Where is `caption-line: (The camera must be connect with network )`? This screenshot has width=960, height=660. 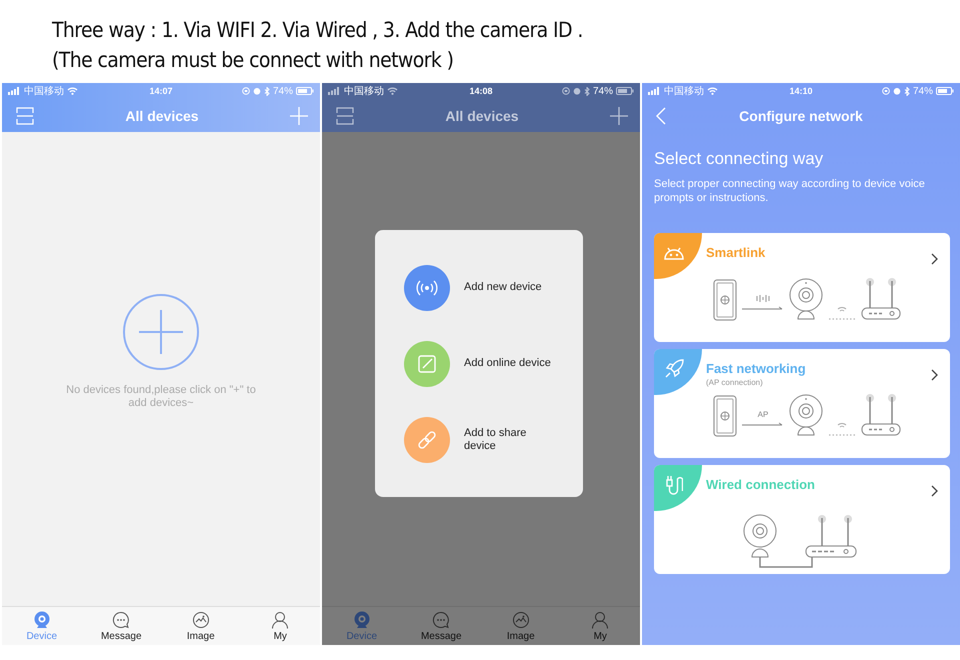 caption-line: (The camera must be connect with network ) is located at coordinates (253, 60).